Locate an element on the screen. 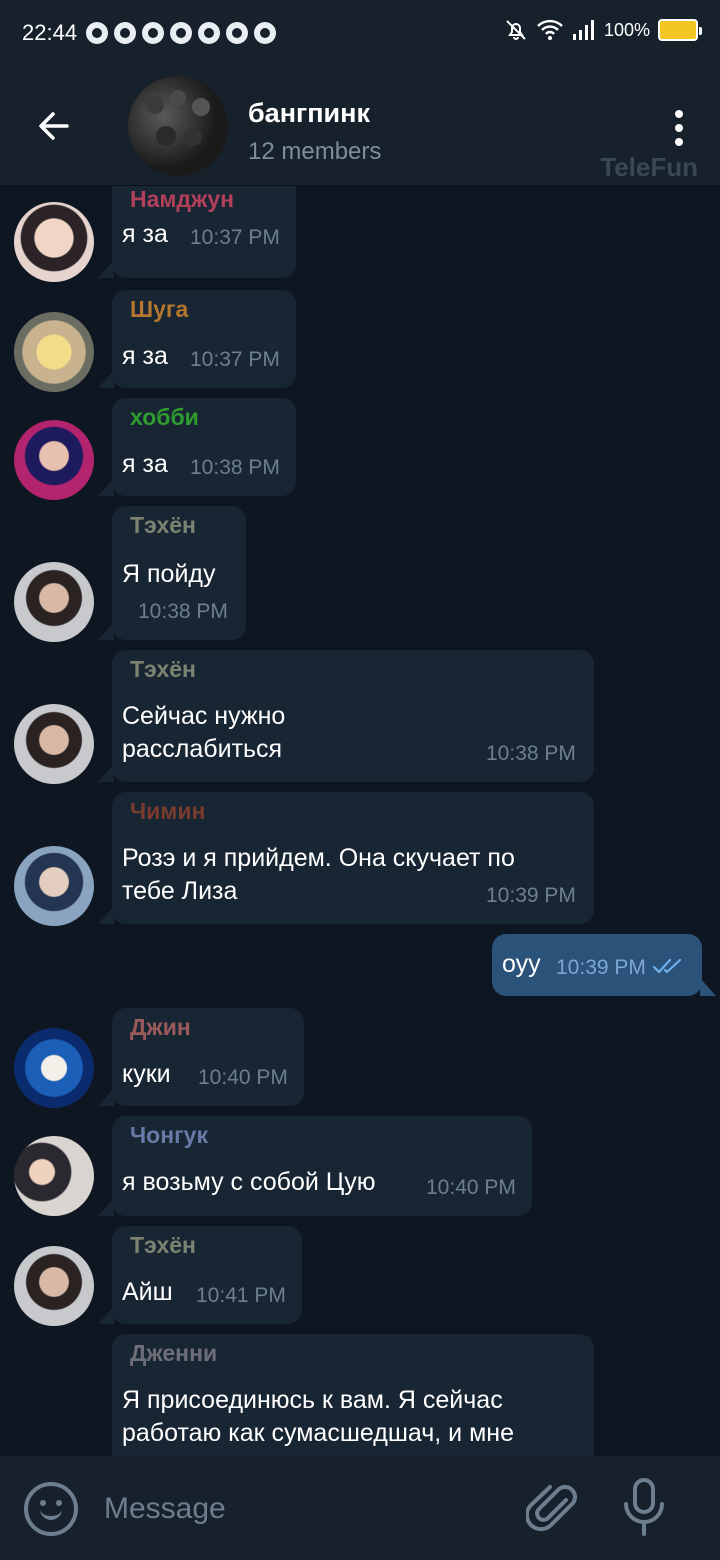  chat-header: бангпинк 12 members TeleFun is located at coordinates (360, 126).